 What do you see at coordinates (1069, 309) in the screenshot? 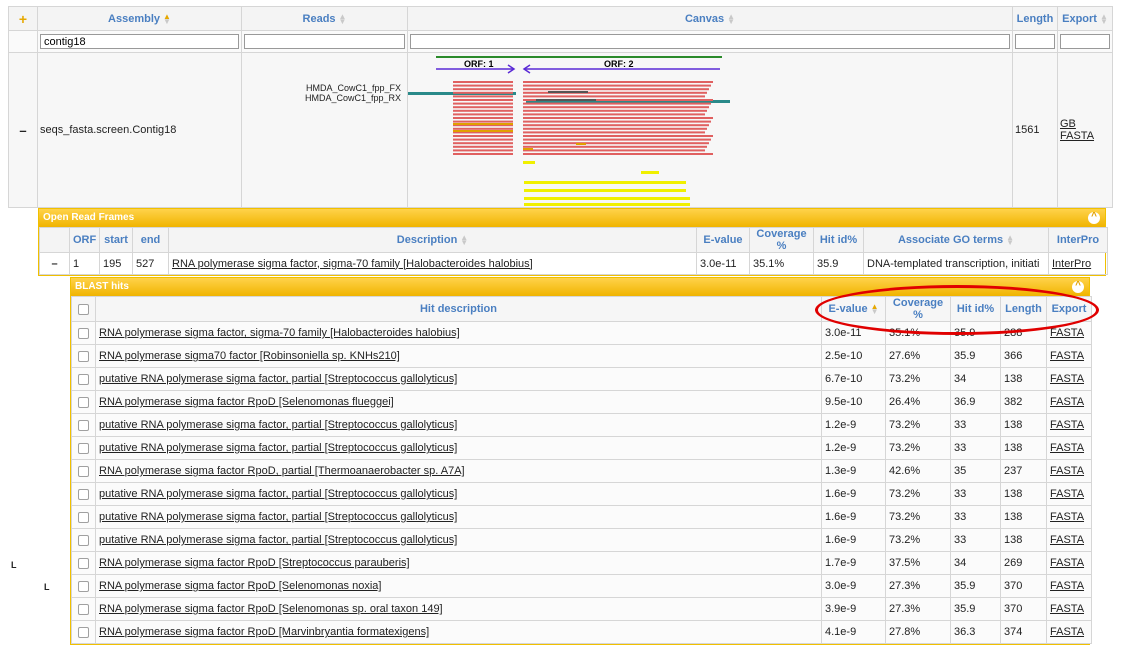
I see `blast-col-export: Export` at bounding box center [1069, 309].